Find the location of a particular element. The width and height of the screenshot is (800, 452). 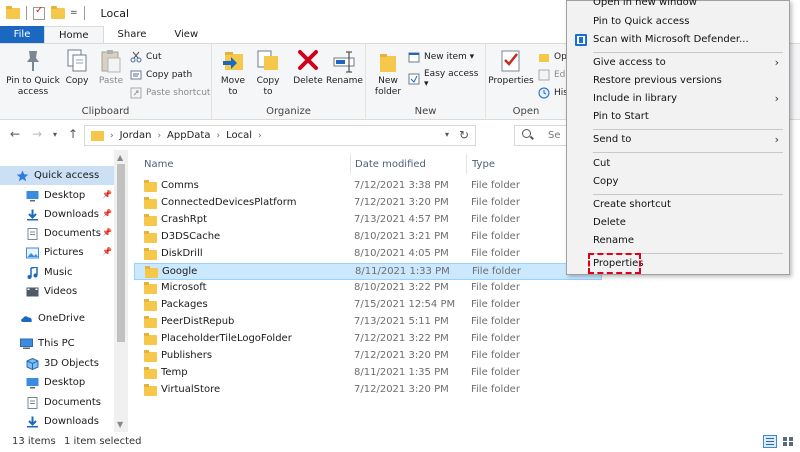

forward-arrow-icon: → is located at coordinates (37, 134).